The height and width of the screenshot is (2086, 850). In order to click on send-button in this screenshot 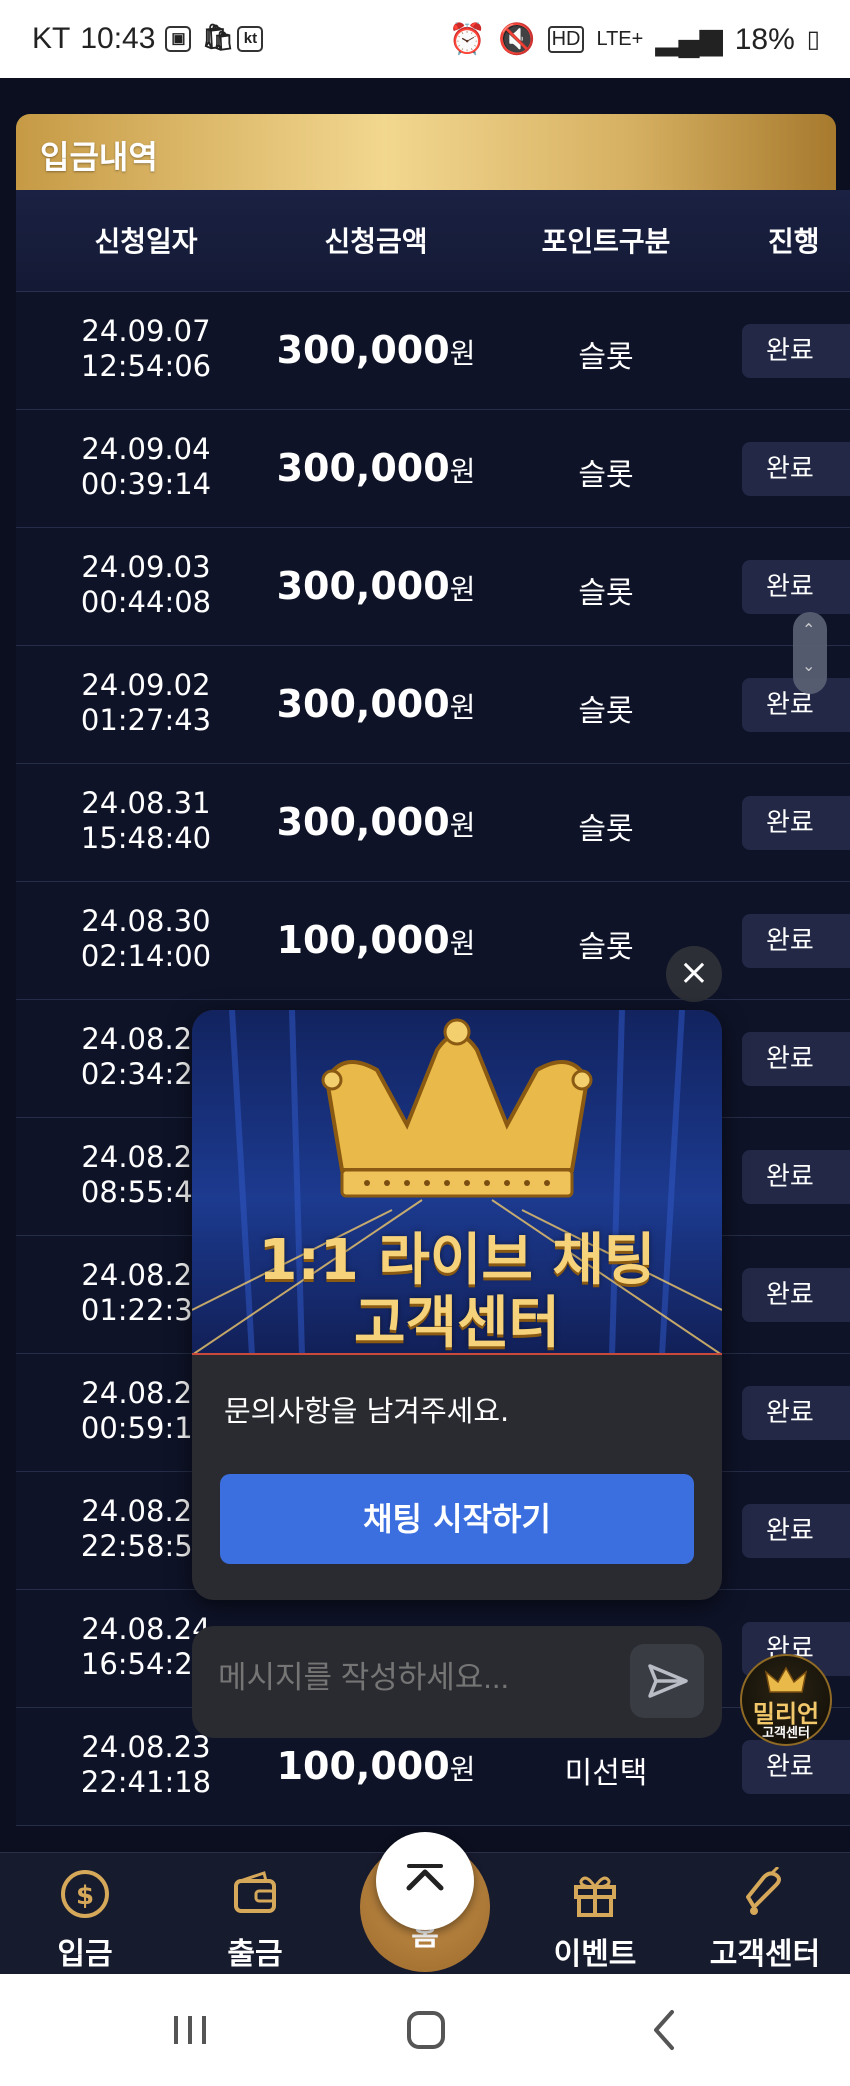, I will do `click(667, 1681)`.